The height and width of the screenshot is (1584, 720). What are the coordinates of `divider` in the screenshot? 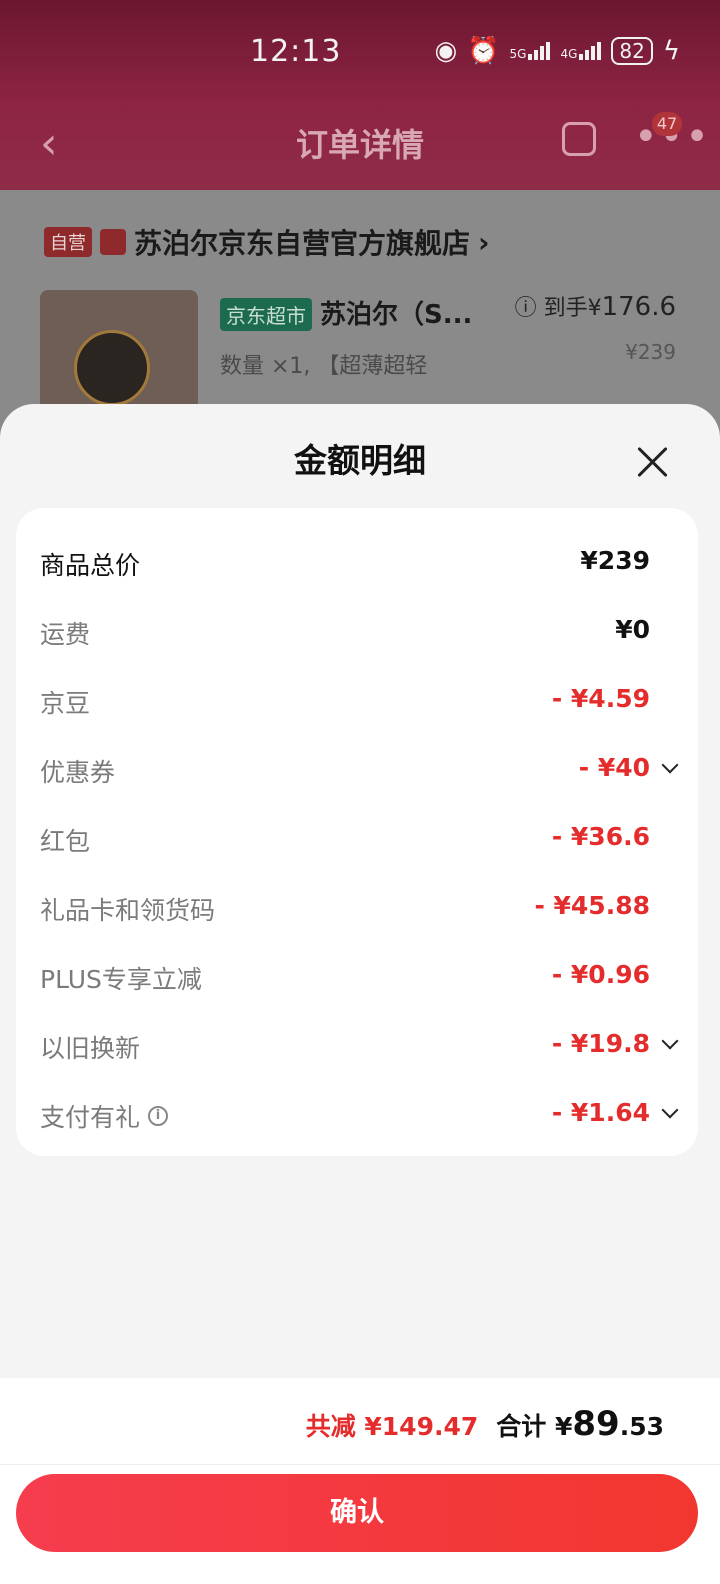 It's located at (360, 1464).